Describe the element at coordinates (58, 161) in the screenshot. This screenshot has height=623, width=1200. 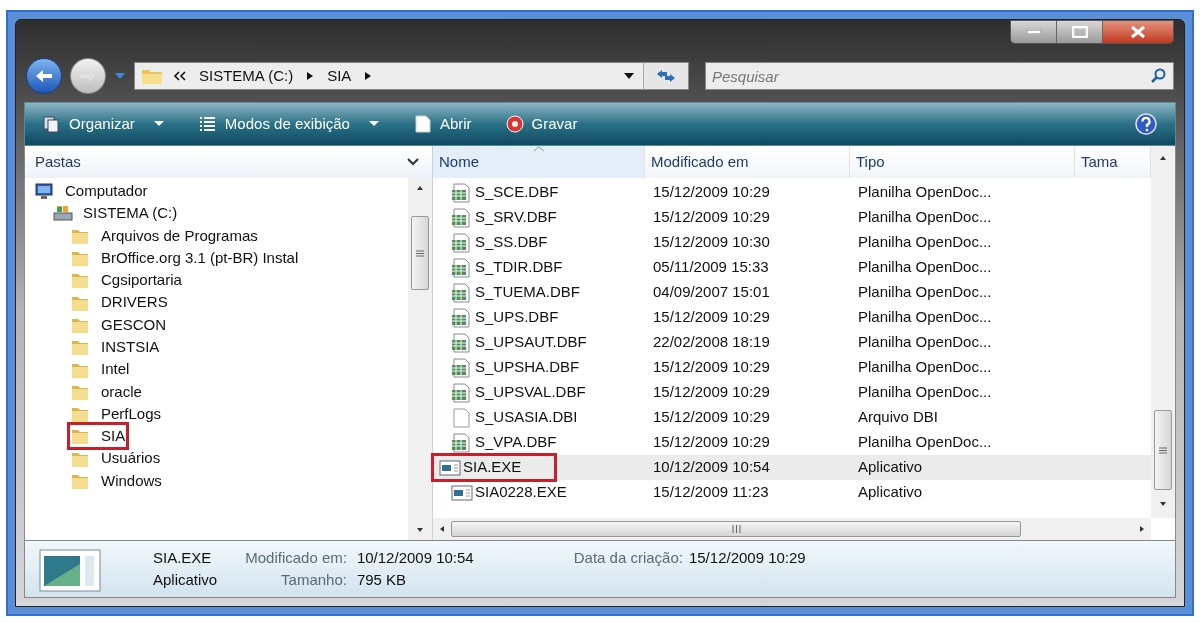
I see `pane-title: Pastas` at that location.